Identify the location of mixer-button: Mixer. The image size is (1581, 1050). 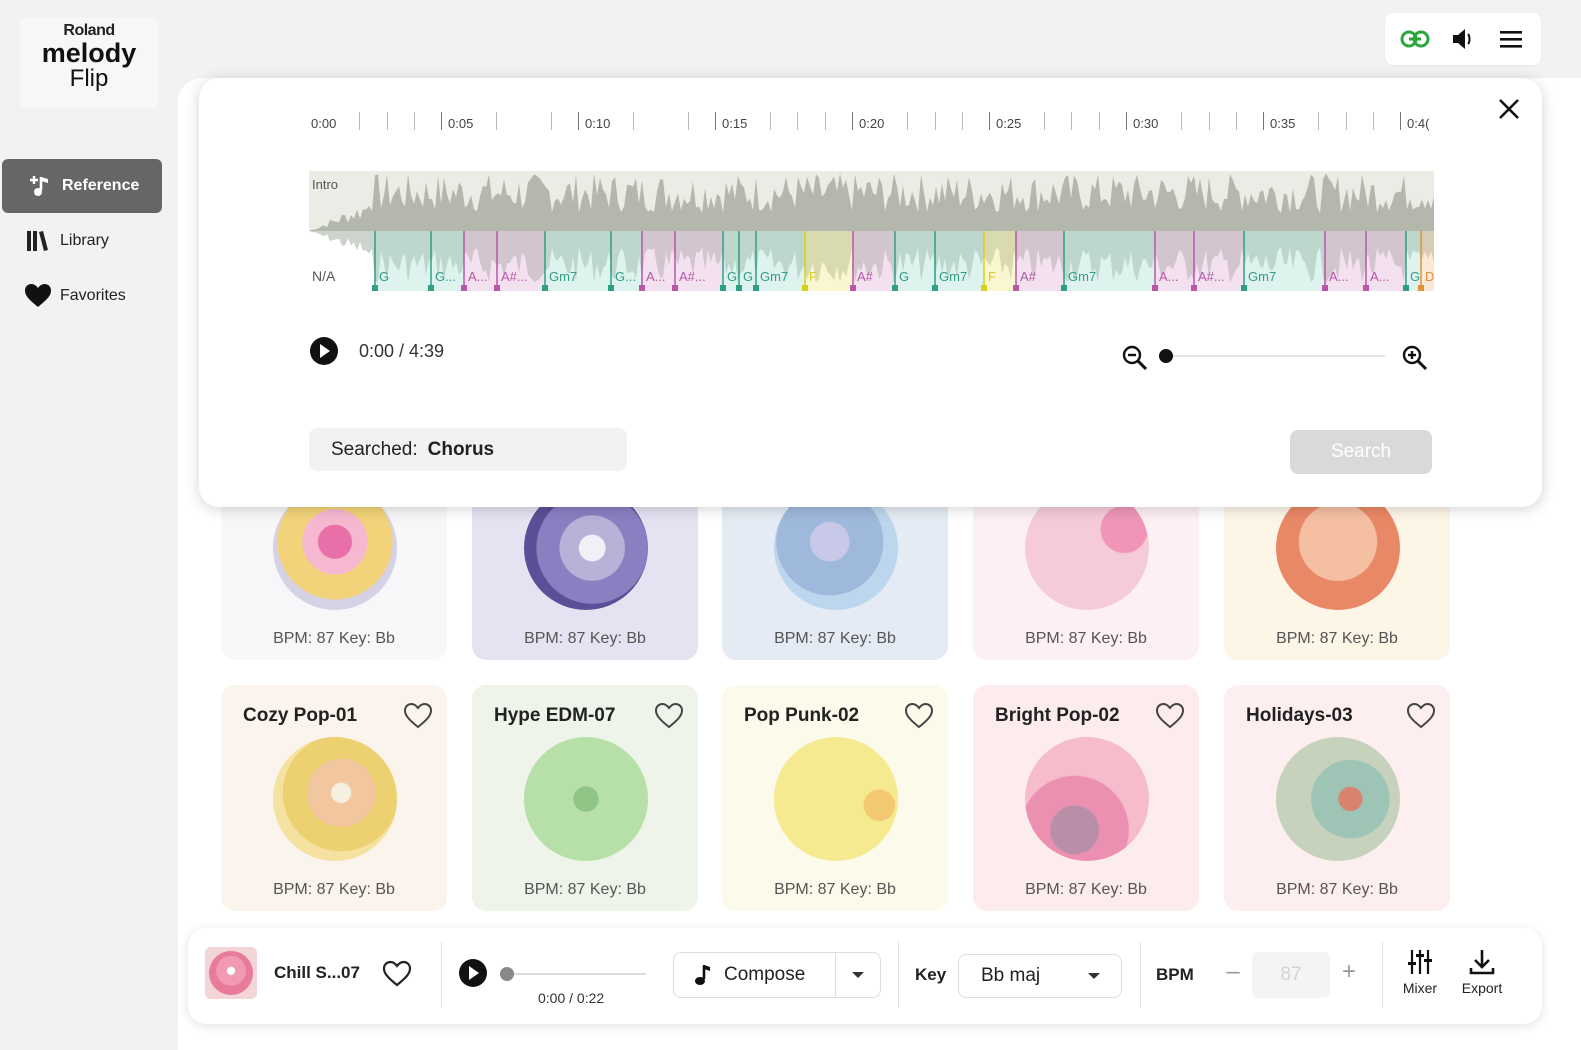
(1420, 976).